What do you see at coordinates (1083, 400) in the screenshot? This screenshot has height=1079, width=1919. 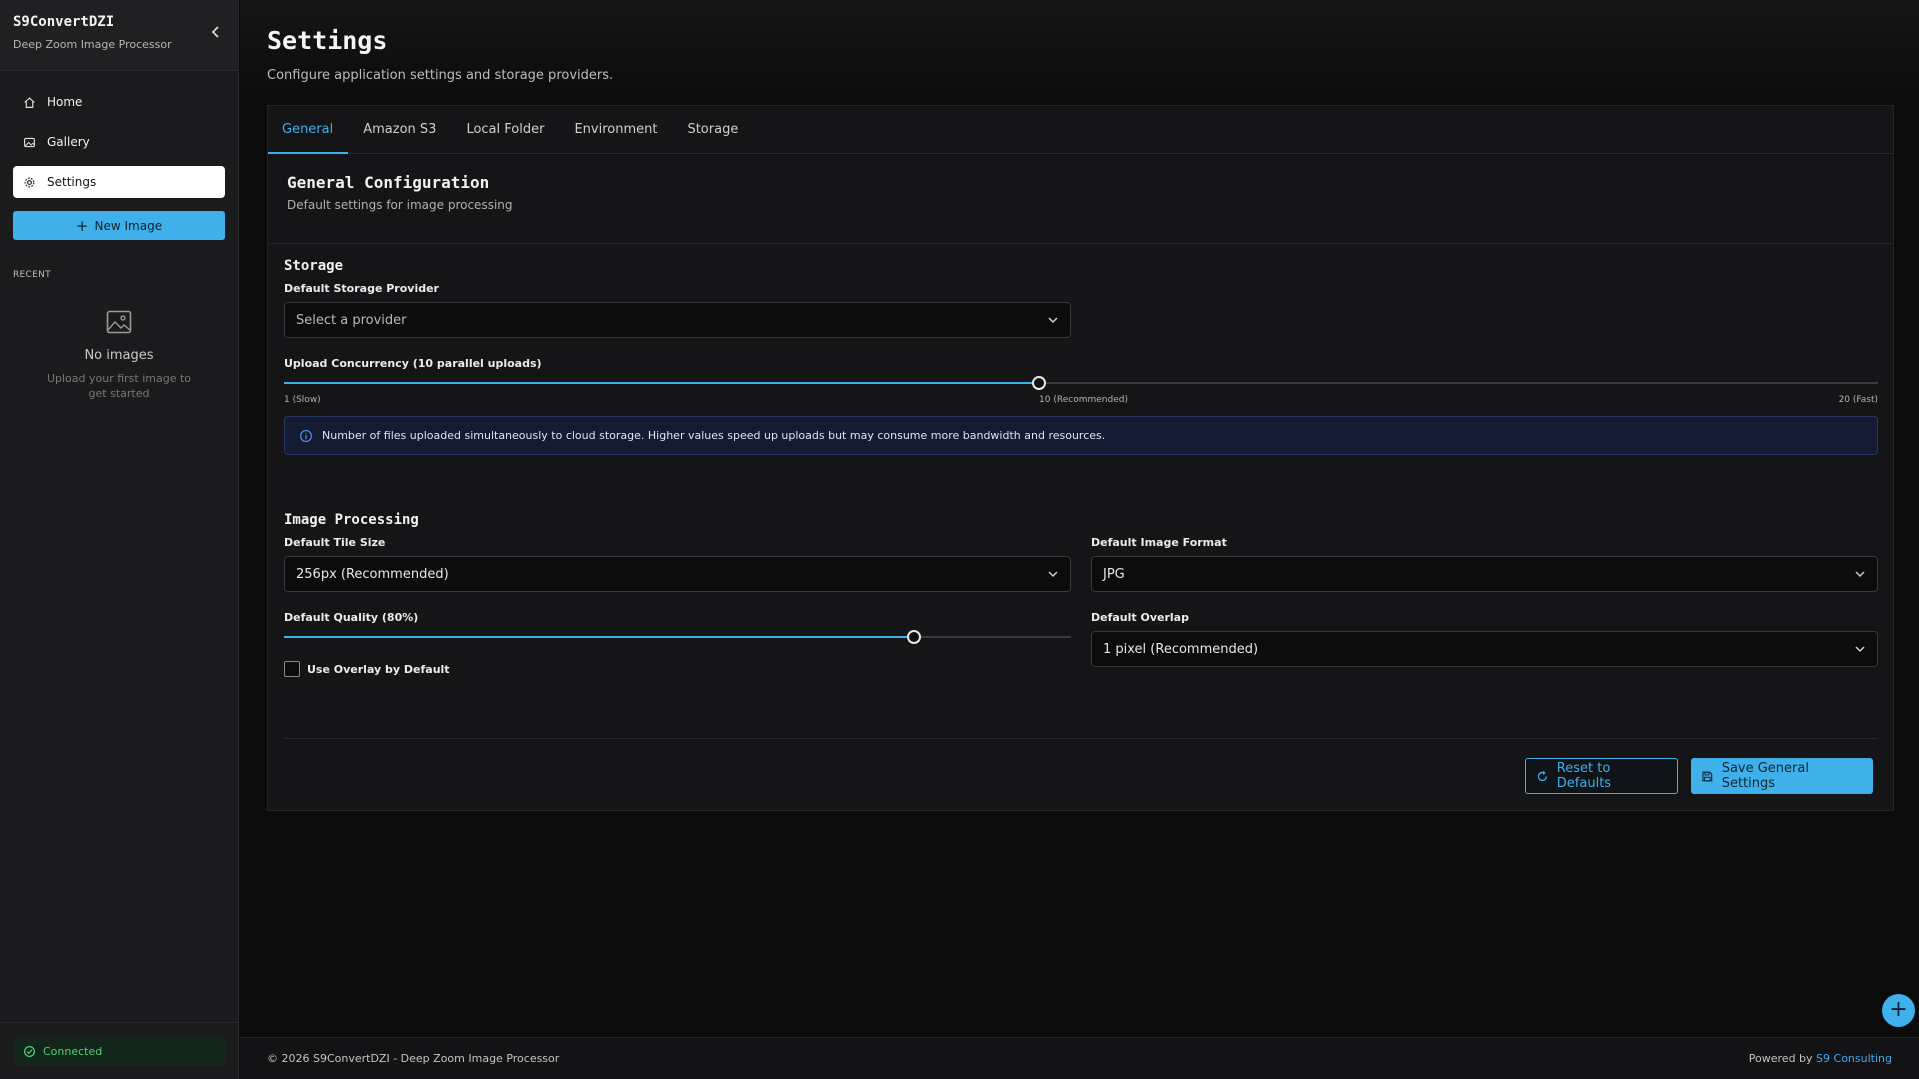 I see `tick-recommended: 10 (Recommended)` at bounding box center [1083, 400].